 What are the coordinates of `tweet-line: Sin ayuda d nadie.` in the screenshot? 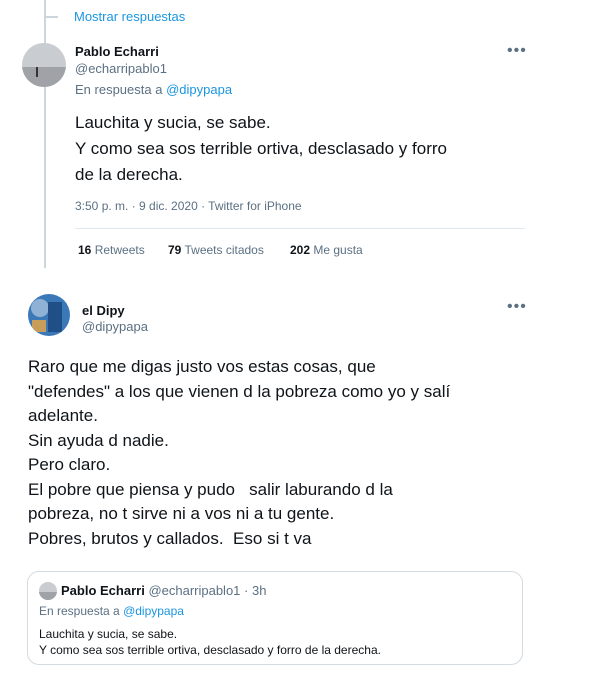 It's located at (98, 440).